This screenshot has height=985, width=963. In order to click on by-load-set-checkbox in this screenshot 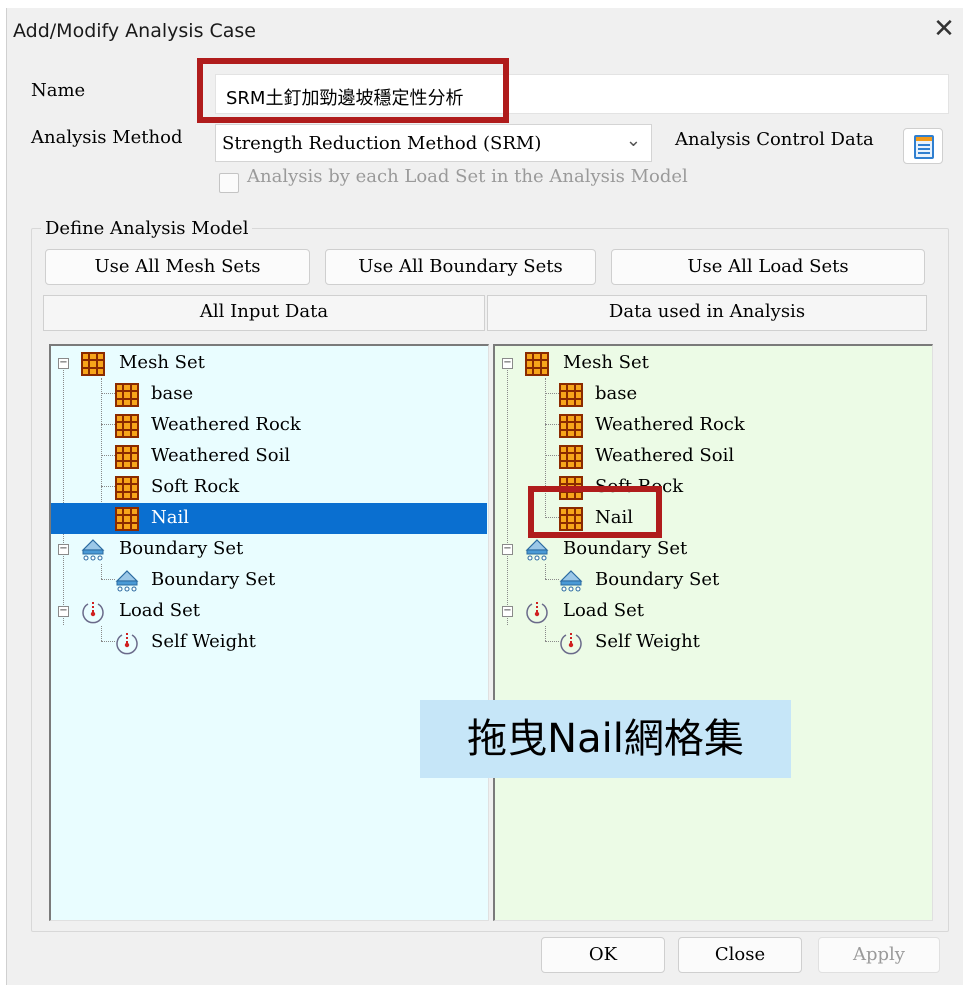, I will do `click(229, 183)`.